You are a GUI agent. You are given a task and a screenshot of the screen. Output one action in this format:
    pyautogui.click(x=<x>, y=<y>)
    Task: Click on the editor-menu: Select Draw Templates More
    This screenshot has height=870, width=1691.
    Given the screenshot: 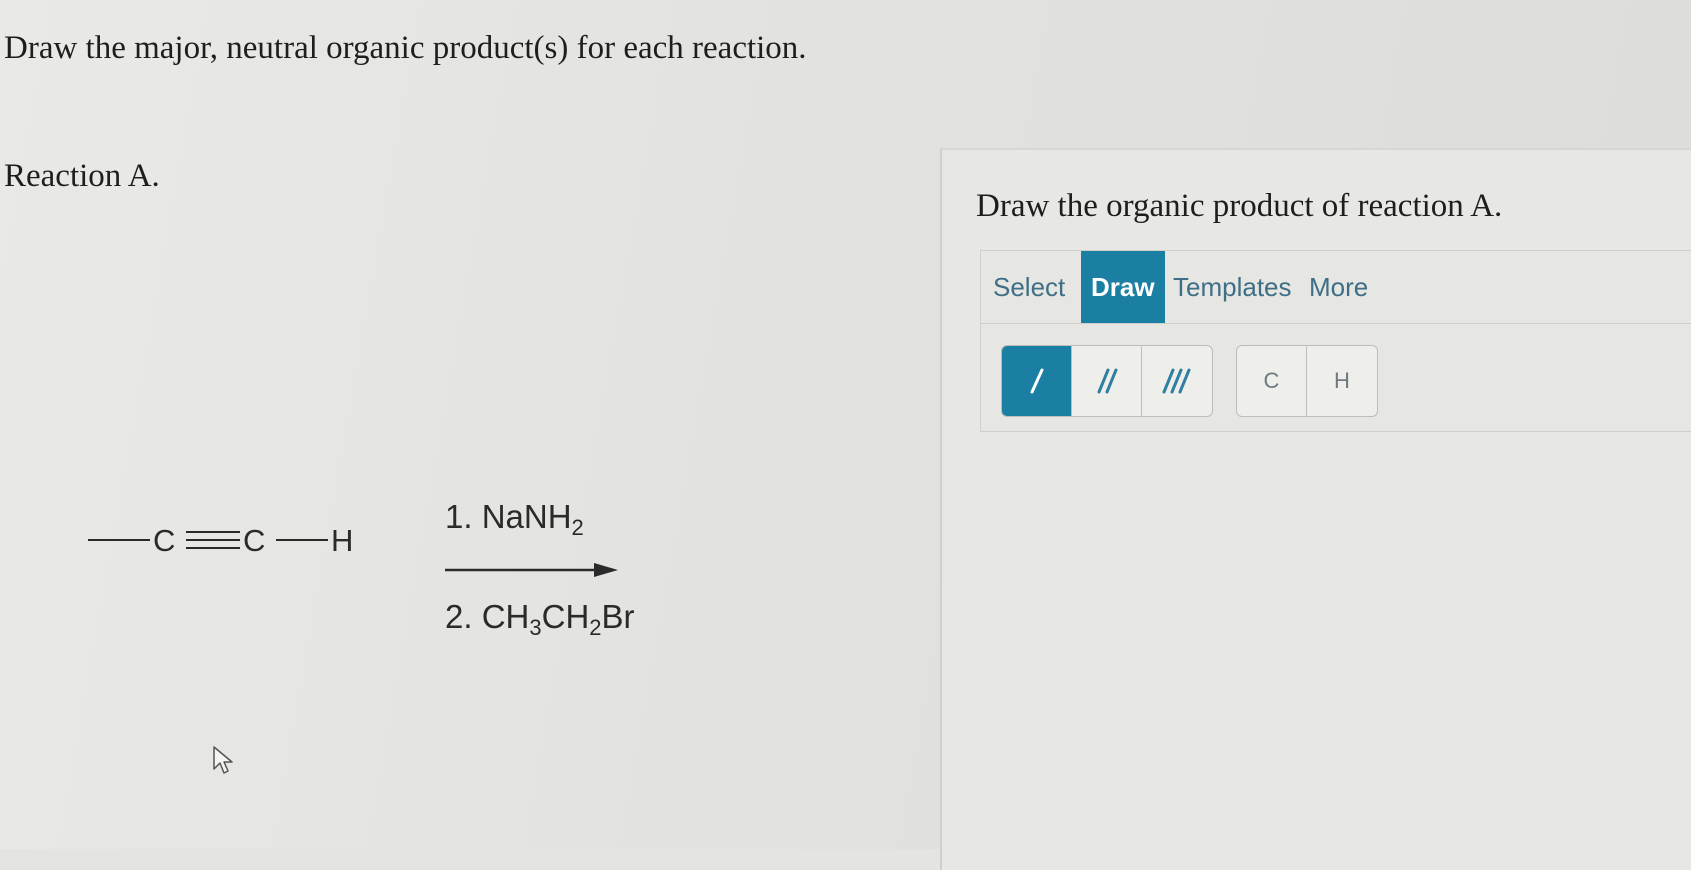 What is the action you would take?
    pyautogui.click(x=1336, y=287)
    